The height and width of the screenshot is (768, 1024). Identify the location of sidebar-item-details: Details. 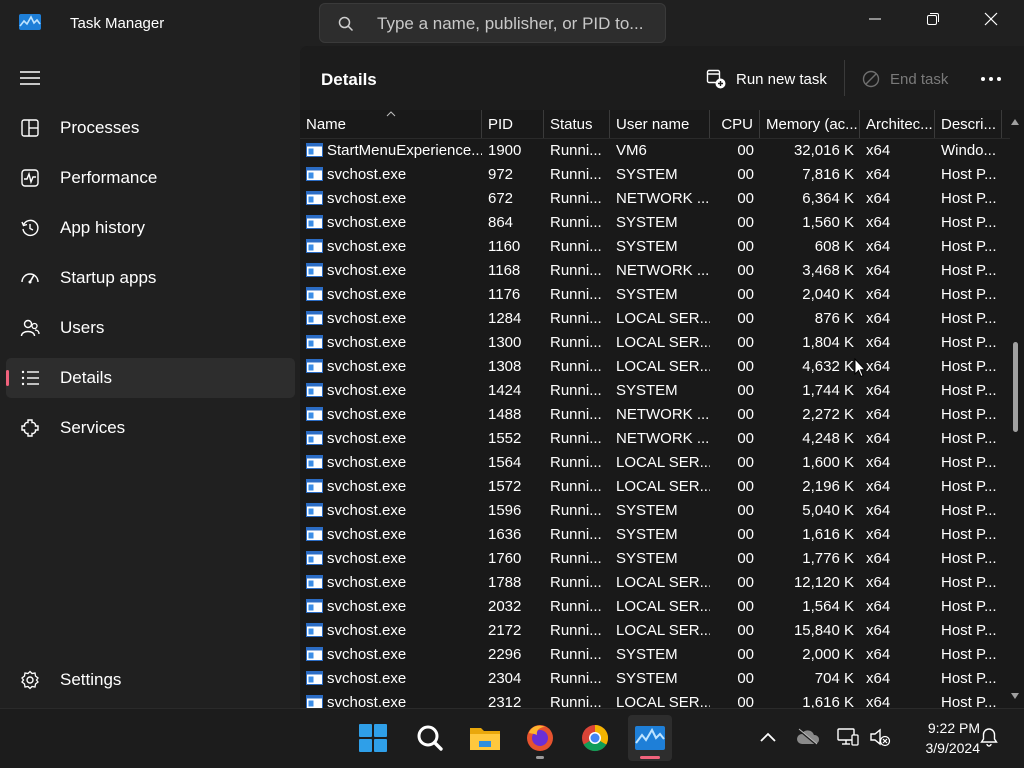
(150, 378).